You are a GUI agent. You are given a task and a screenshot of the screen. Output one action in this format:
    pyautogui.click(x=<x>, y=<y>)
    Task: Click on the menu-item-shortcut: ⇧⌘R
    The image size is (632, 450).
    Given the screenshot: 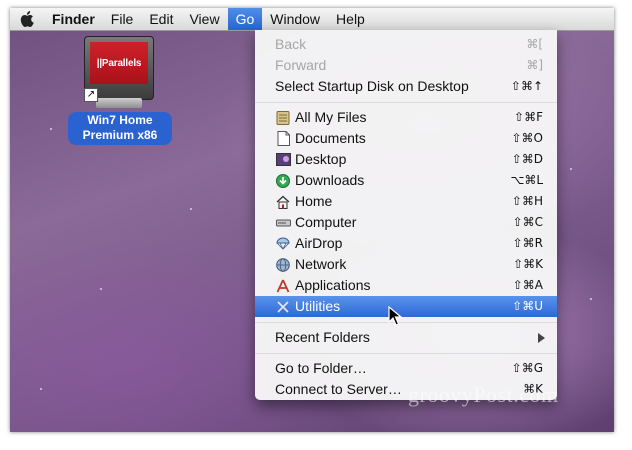 What is the action you would take?
    pyautogui.click(x=527, y=243)
    